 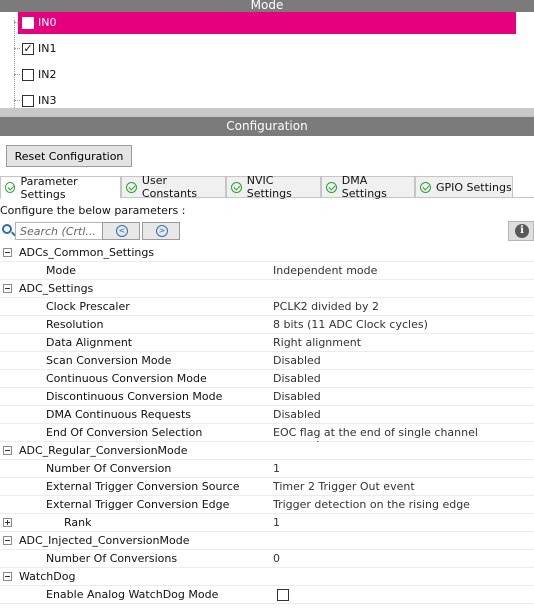 I want to click on parameter-name: DMA Continuous Requests, so click(x=119, y=414).